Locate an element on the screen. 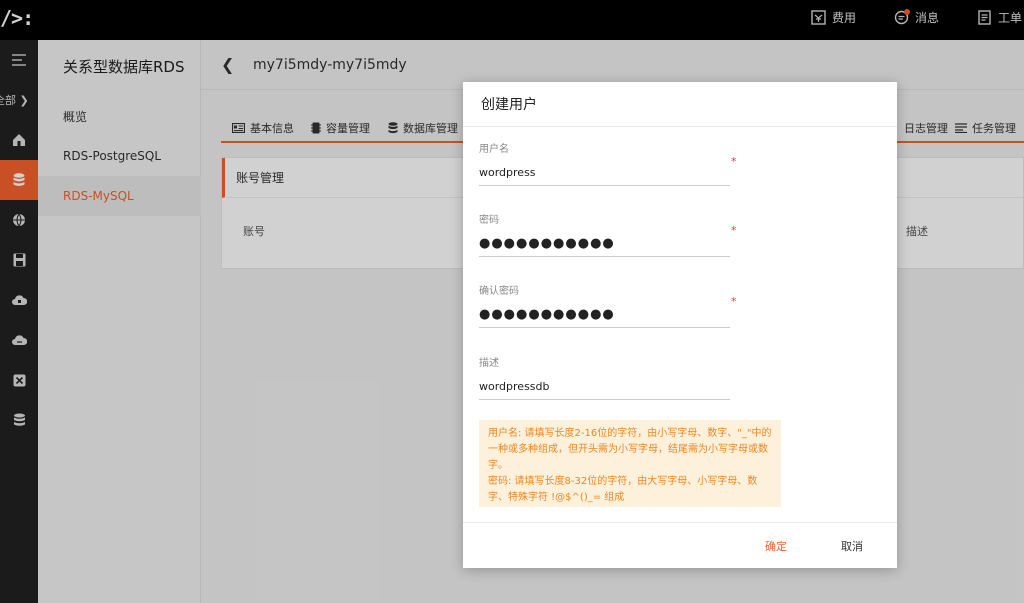  confirm-button: 确定 is located at coordinates (776, 546).